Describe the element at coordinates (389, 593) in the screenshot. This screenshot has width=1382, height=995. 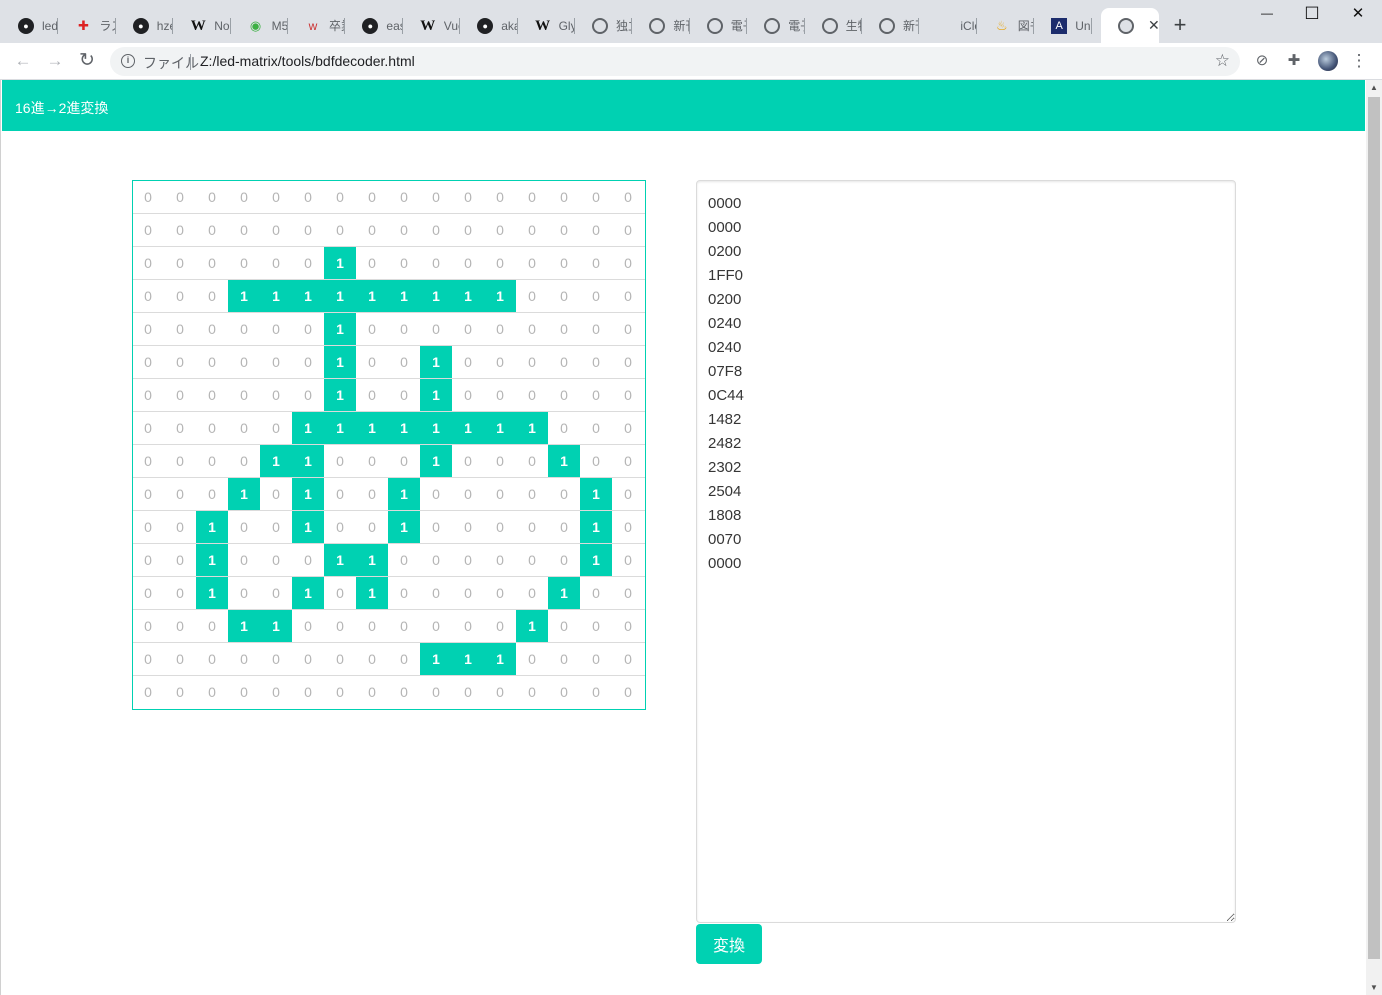
I see `matrix-row: 0010010100000100` at that location.